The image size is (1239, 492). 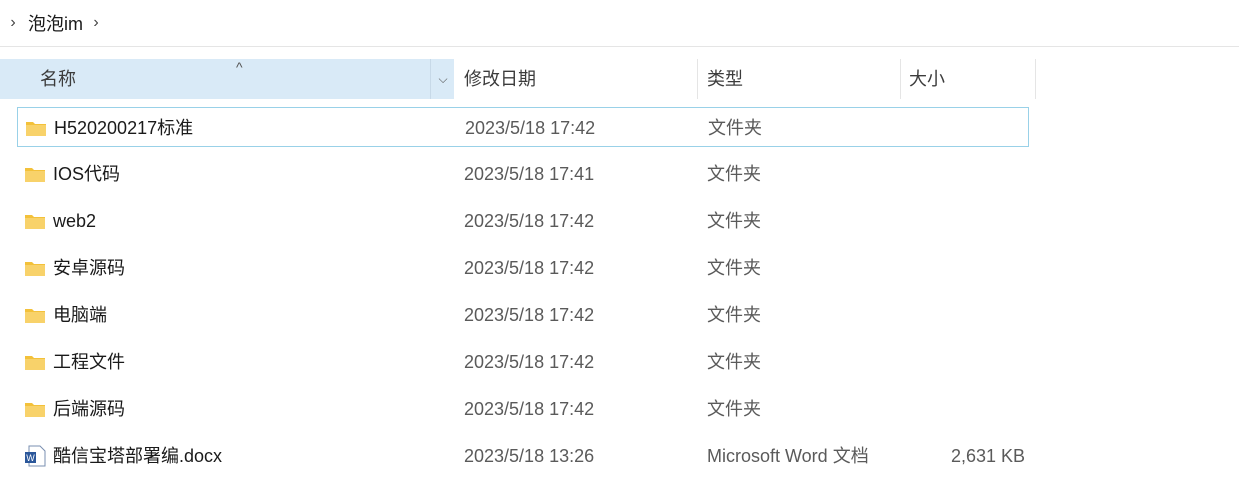 I want to click on column-header-name: ^ 名称 ⌵, so click(x=227, y=79).